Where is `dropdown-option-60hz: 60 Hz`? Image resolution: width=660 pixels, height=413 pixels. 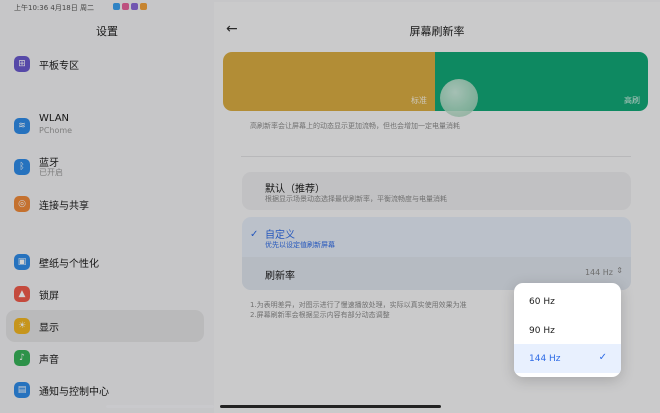
dropdown-option-60hz: 60 Hz is located at coordinates (567, 301).